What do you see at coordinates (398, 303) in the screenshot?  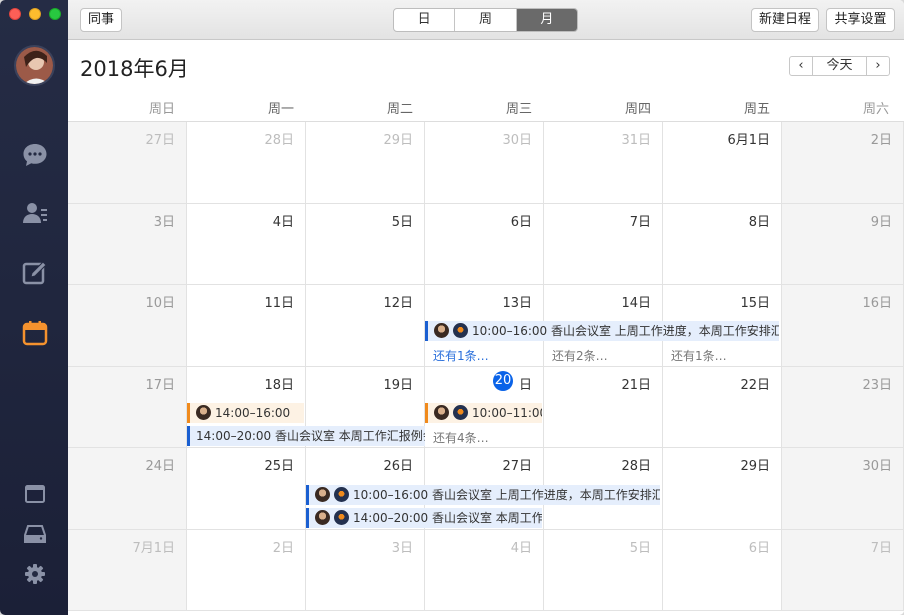 I see `day-number: 12日` at bounding box center [398, 303].